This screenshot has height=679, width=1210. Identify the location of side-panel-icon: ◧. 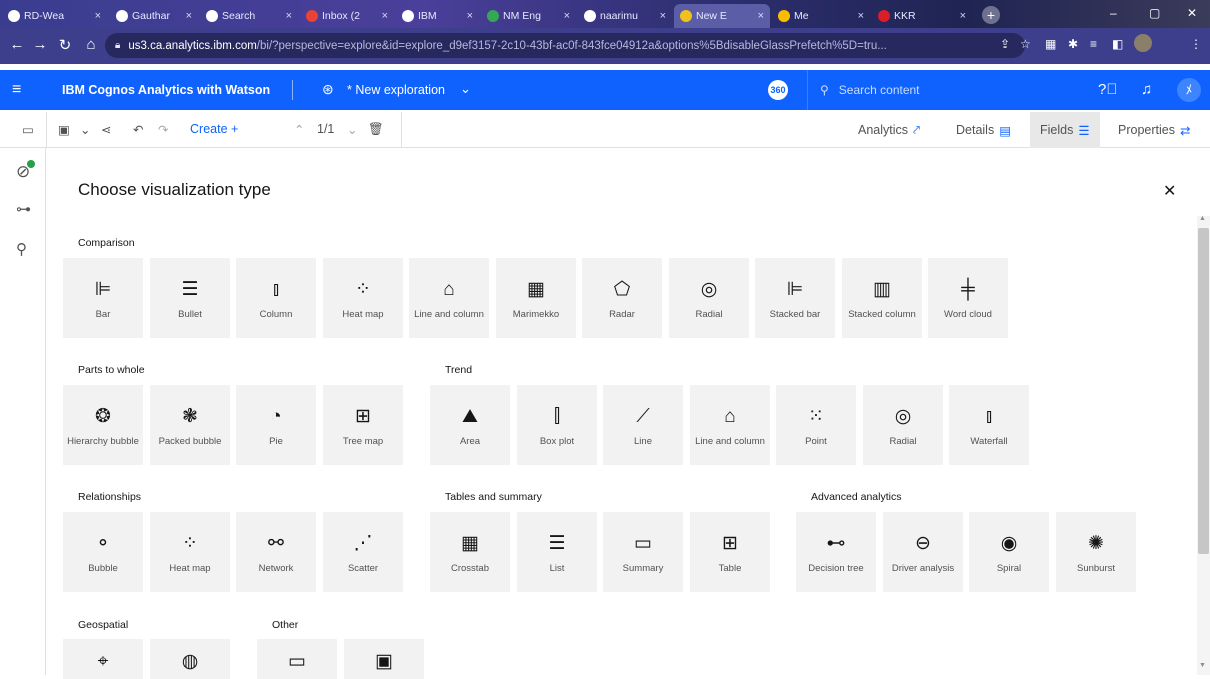
(1117, 44).